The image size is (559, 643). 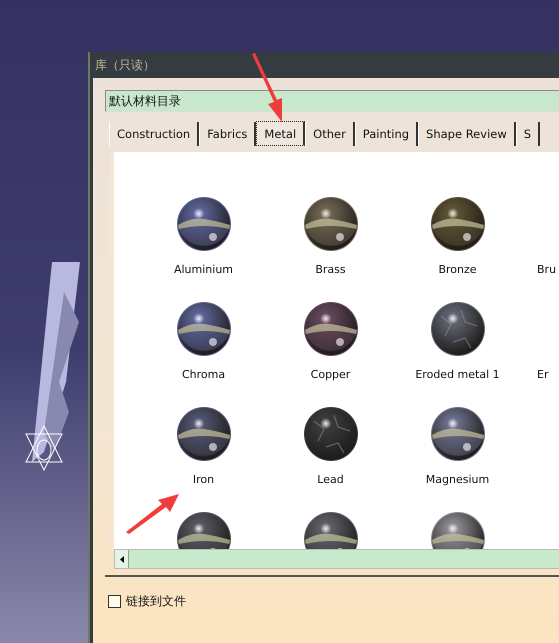 I want to click on tab: S, so click(x=528, y=134).